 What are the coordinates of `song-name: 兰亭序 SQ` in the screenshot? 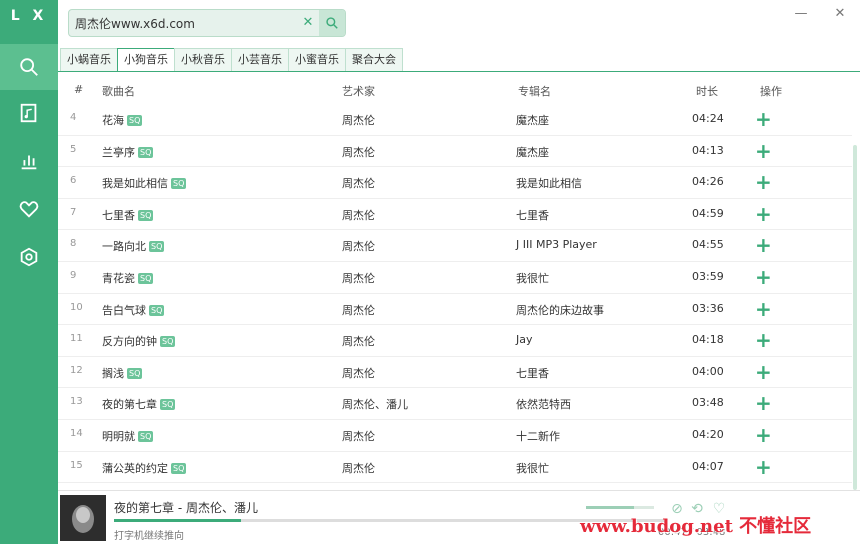 It's located at (128, 152).